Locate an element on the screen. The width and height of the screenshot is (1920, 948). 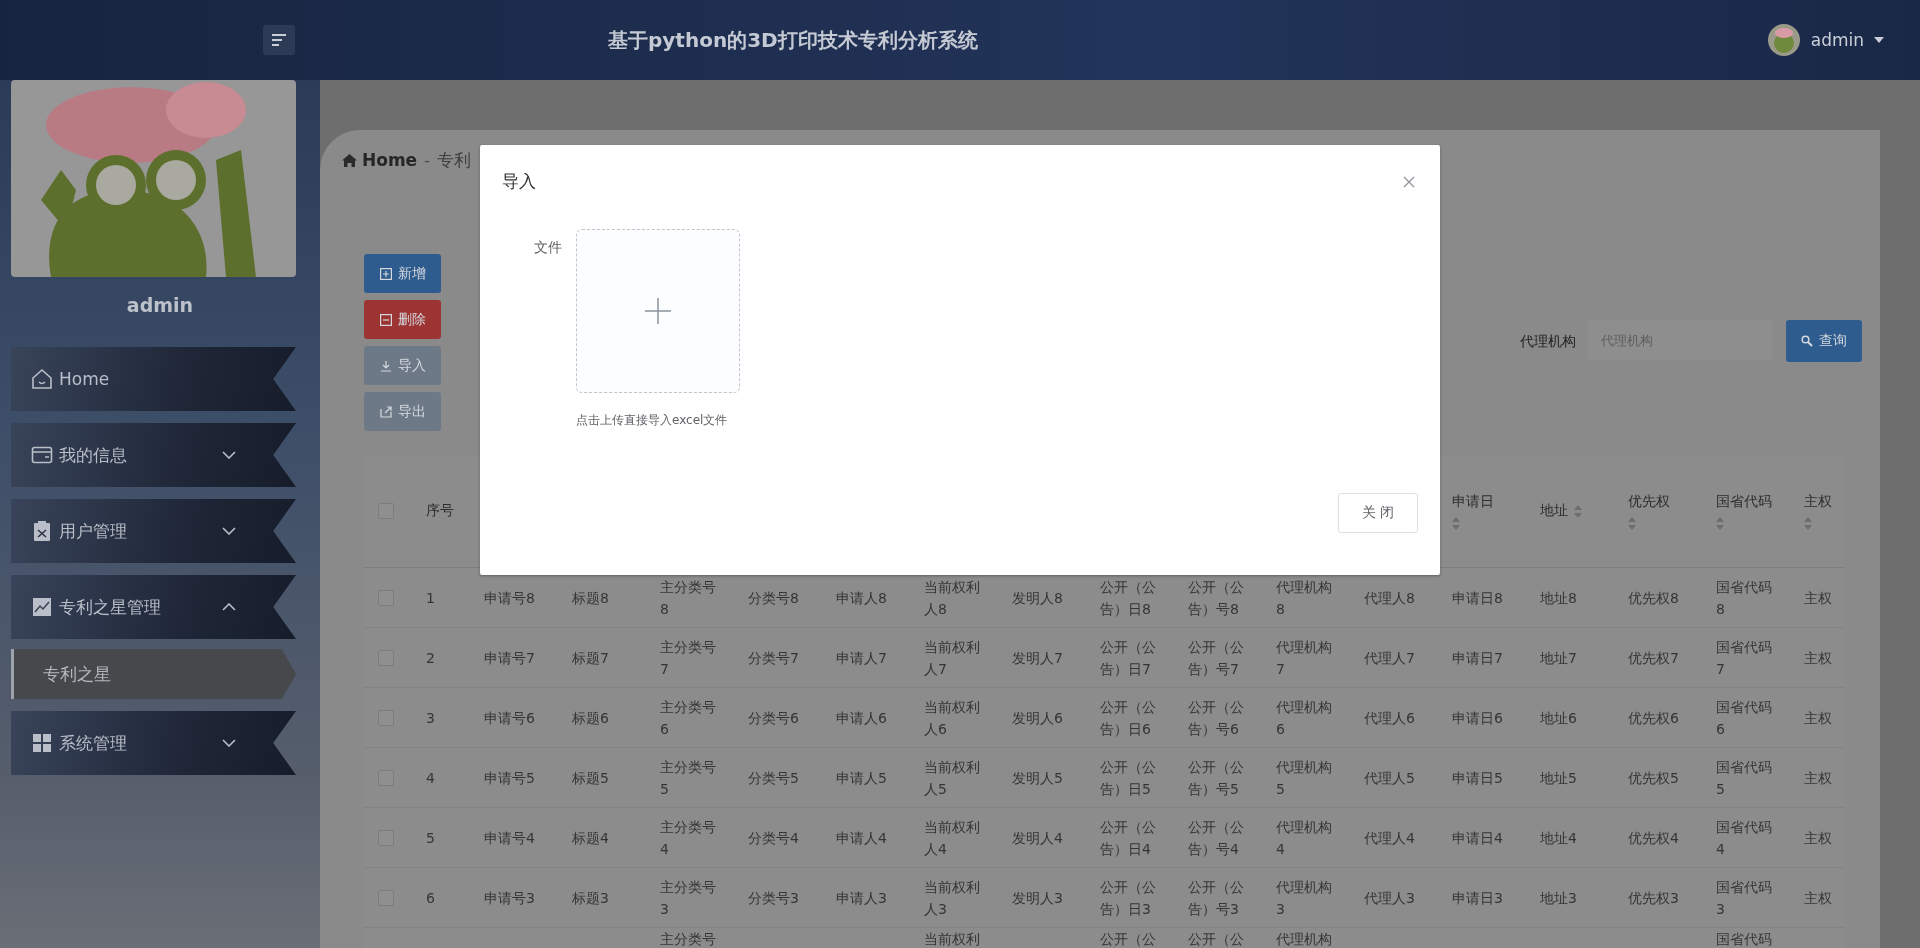
toolbar-button: 删除 is located at coordinates (402, 319).